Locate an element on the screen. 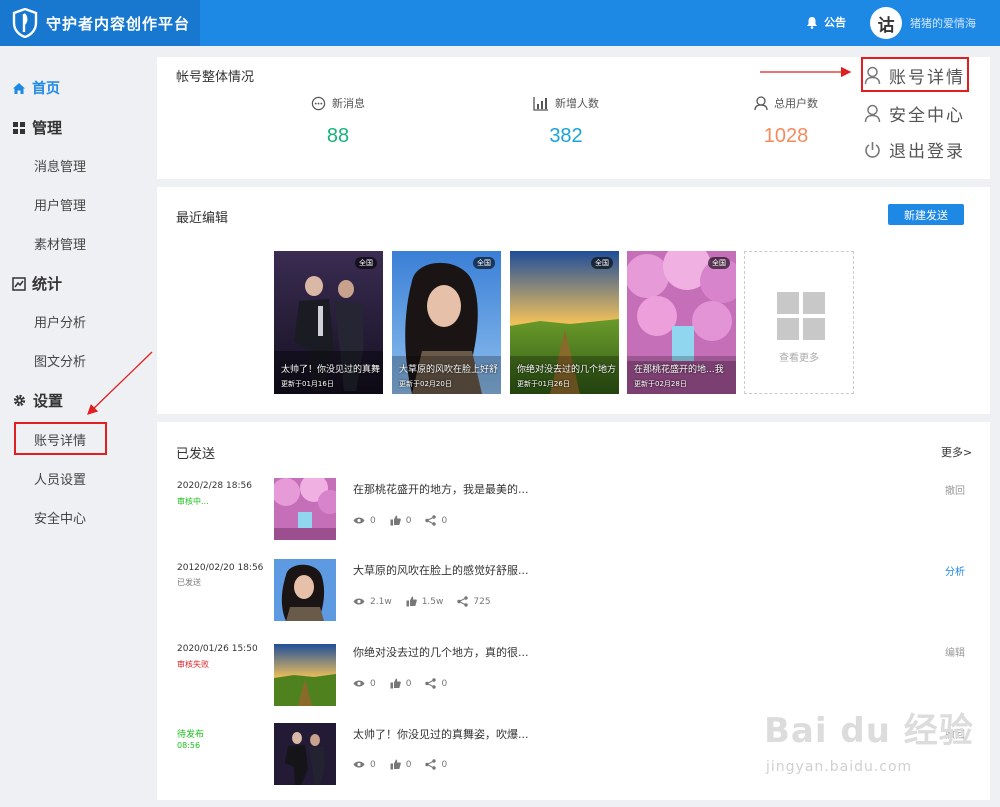 This screenshot has height=807, width=1000. sidebar-item-user-mgmt: 用户管理 is located at coordinates (60, 204).